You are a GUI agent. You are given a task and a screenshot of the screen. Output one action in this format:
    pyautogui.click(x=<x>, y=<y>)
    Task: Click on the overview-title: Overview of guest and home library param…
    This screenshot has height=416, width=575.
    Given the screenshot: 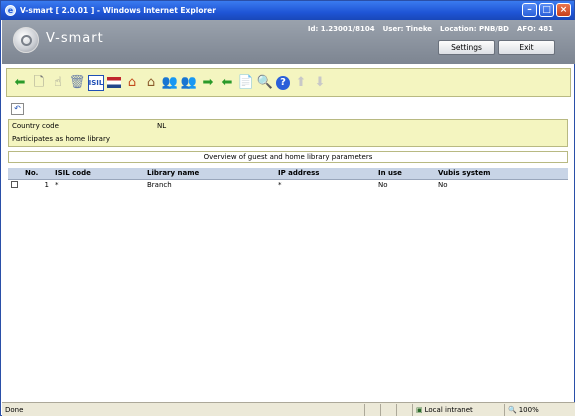 What is the action you would take?
    pyautogui.click(x=288, y=157)
    